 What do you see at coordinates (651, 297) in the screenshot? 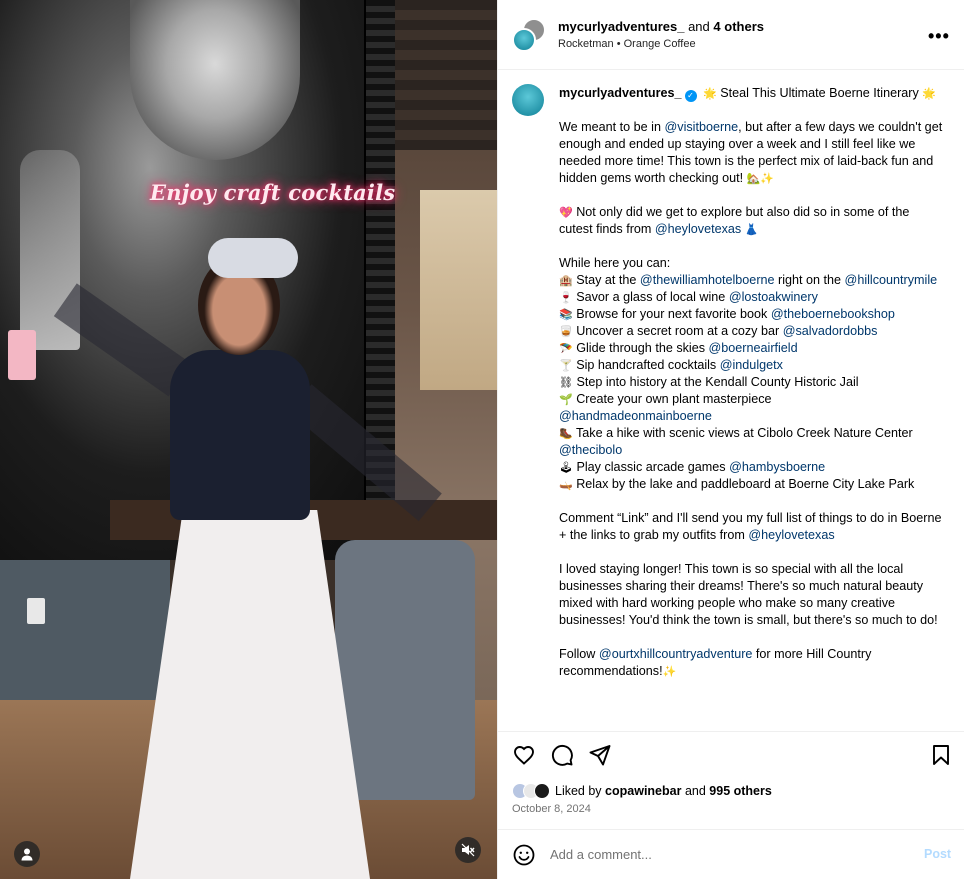
I see `list-item-text: Savor a glass of local wine` at bounding box center [651, 297].